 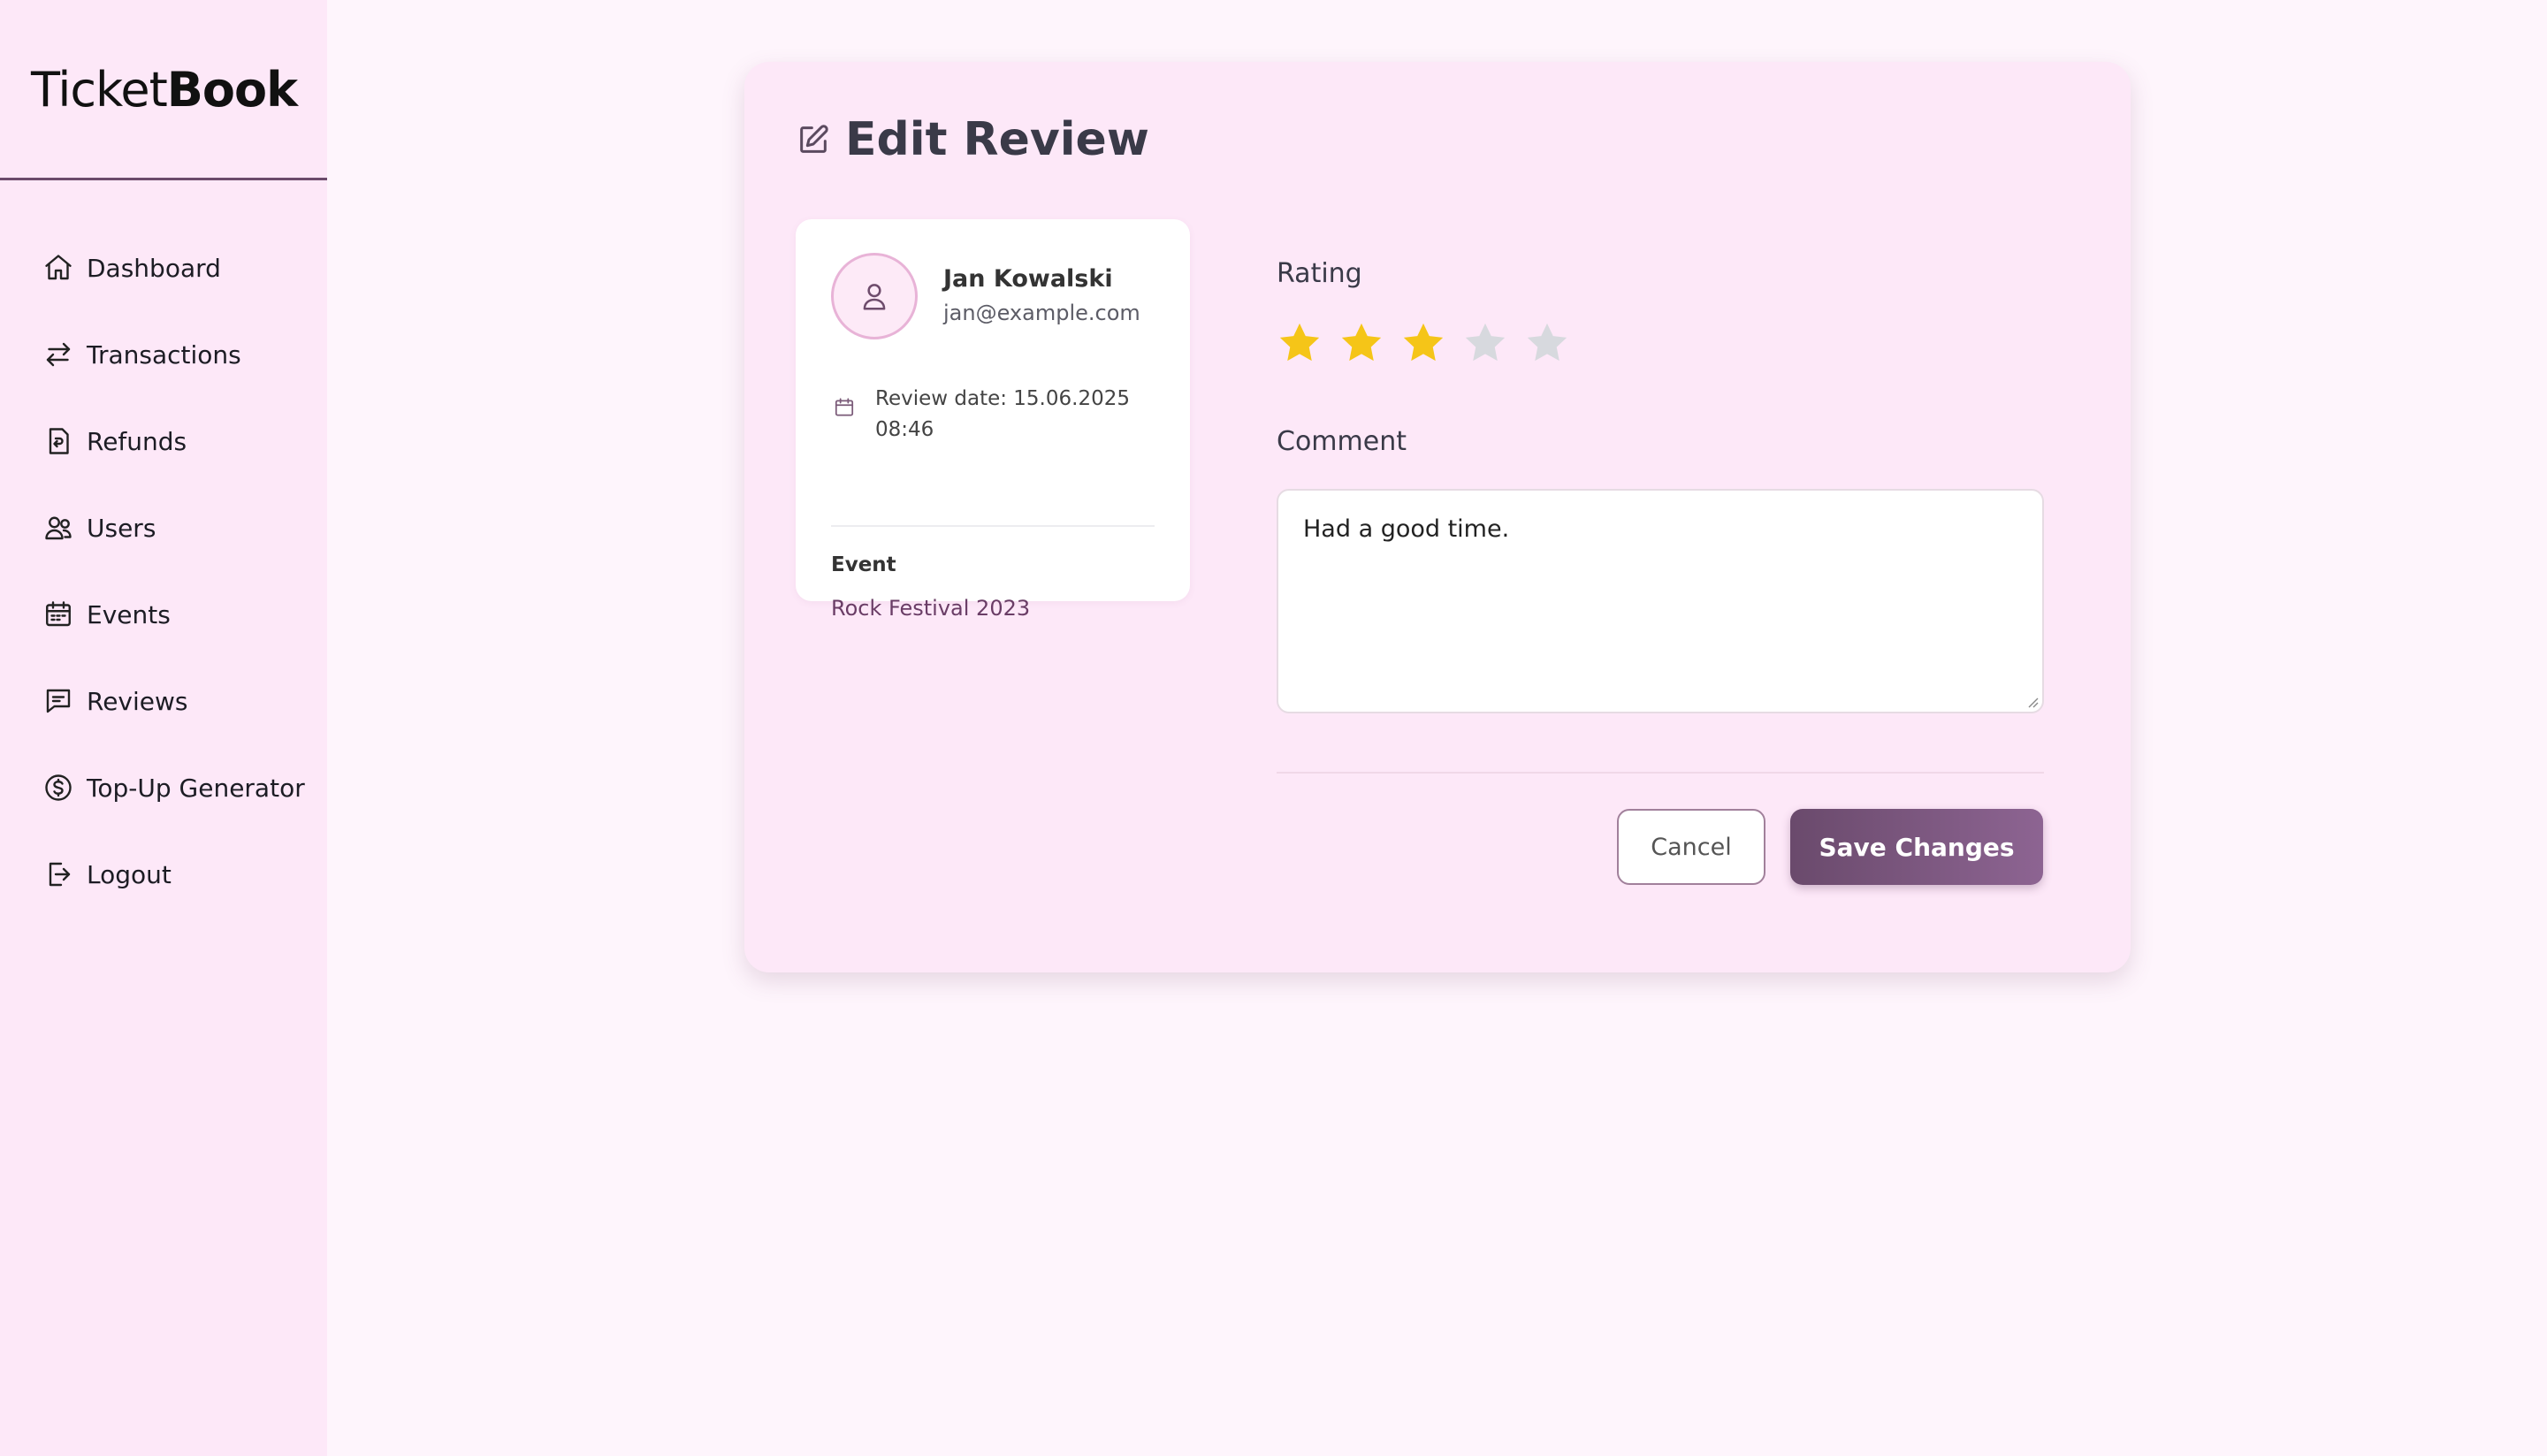 I want to click on logout-icon, so click(x=60, y=874).